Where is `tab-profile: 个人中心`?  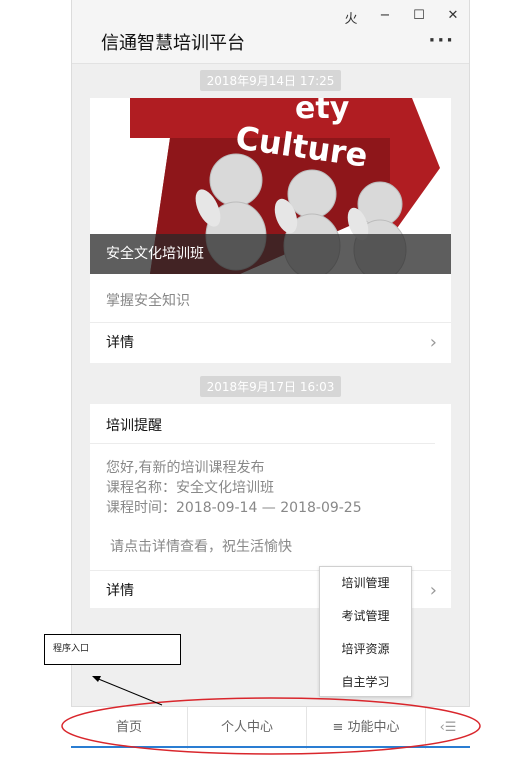 tab-profile: 个人中心 is located at coordinates (247, 728).